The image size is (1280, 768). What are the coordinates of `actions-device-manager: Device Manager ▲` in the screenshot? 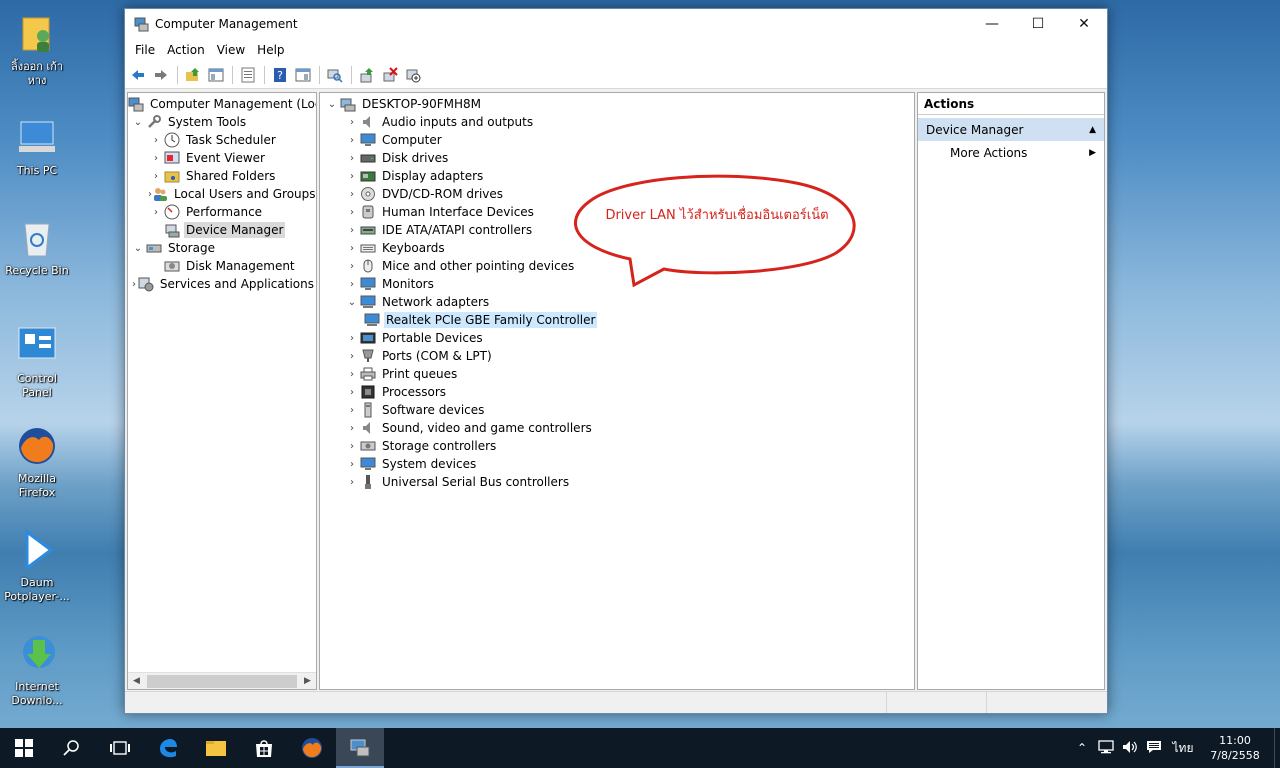 It's located at (1011, 129).